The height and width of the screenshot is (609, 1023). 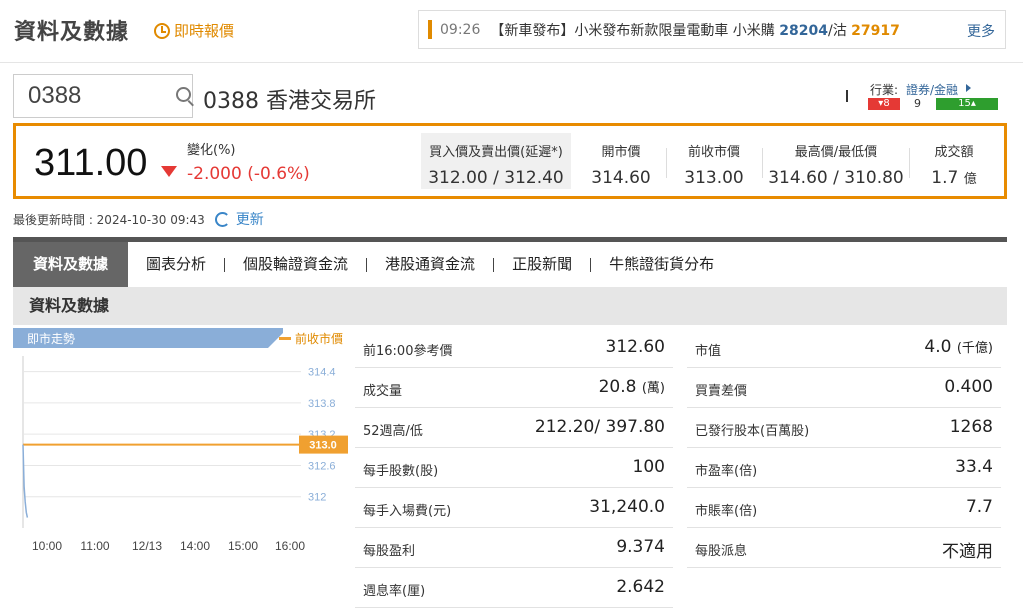 I want to click on stat-row: 每手入場費(元) 31,240.0, so click(x=514, y=508).